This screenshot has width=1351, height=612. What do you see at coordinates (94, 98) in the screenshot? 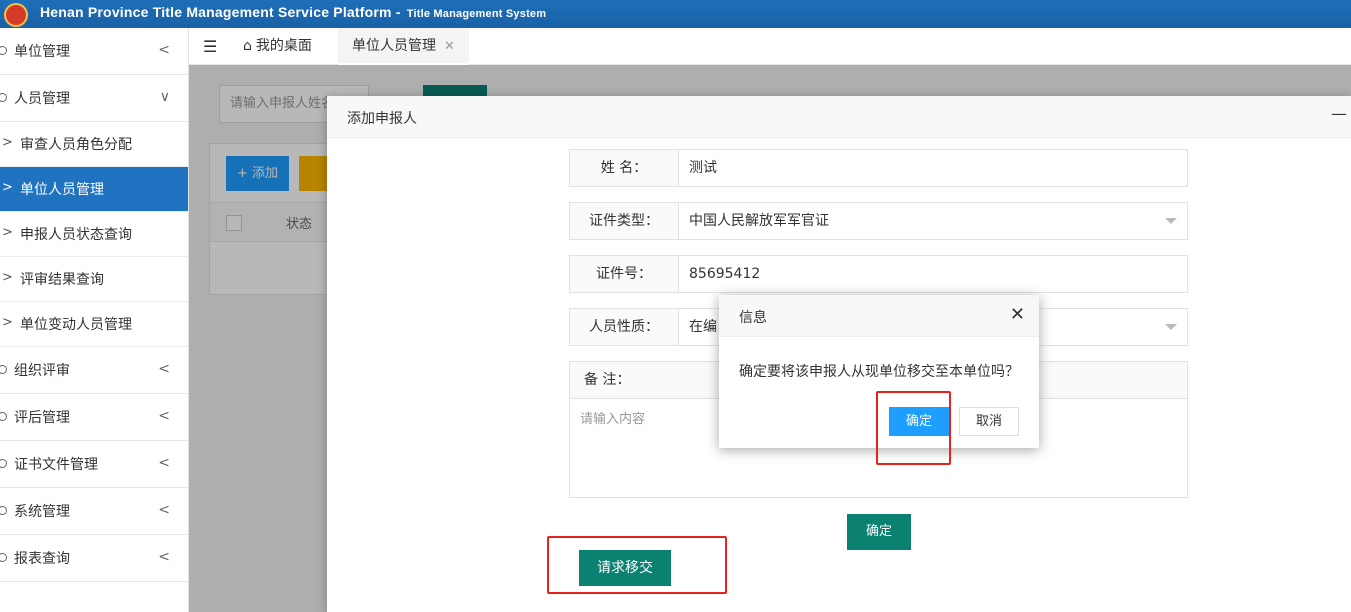
I see `sidebar-item-personnel-management: 人员管理 ∨` at bounding box center [94, 98].